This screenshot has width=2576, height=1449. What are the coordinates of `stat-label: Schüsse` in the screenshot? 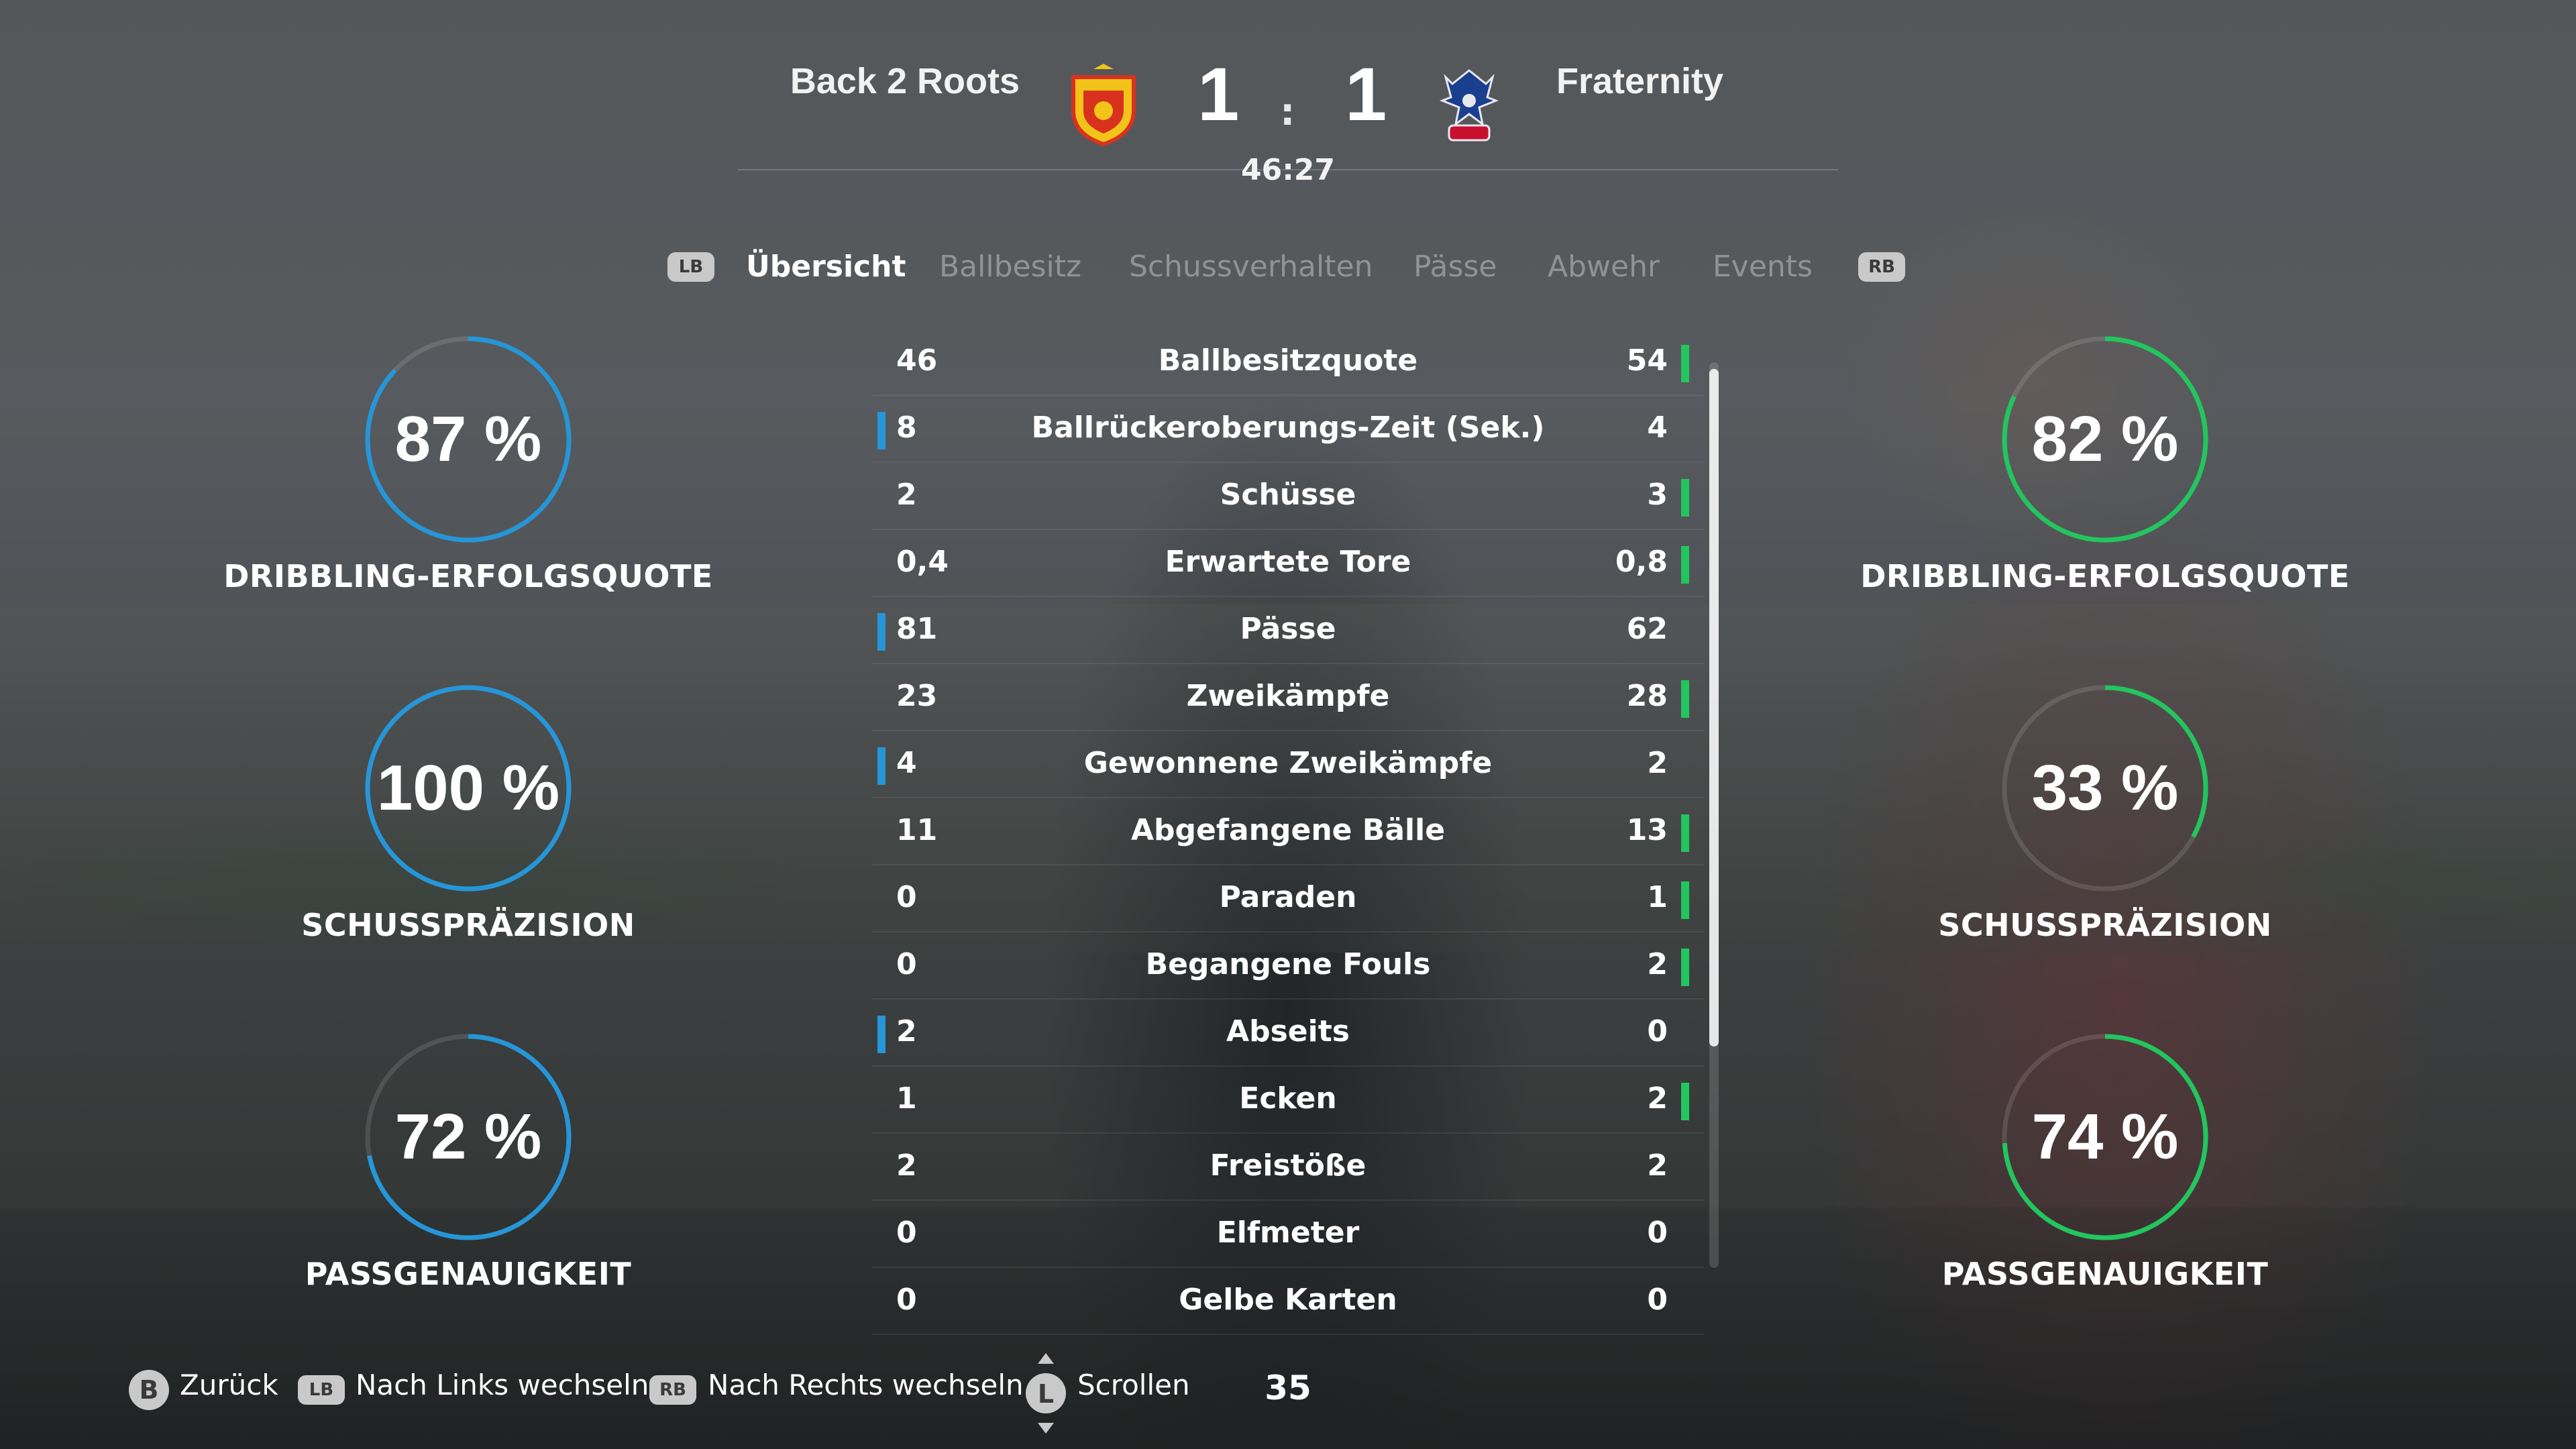 It's located at (1288, 495).